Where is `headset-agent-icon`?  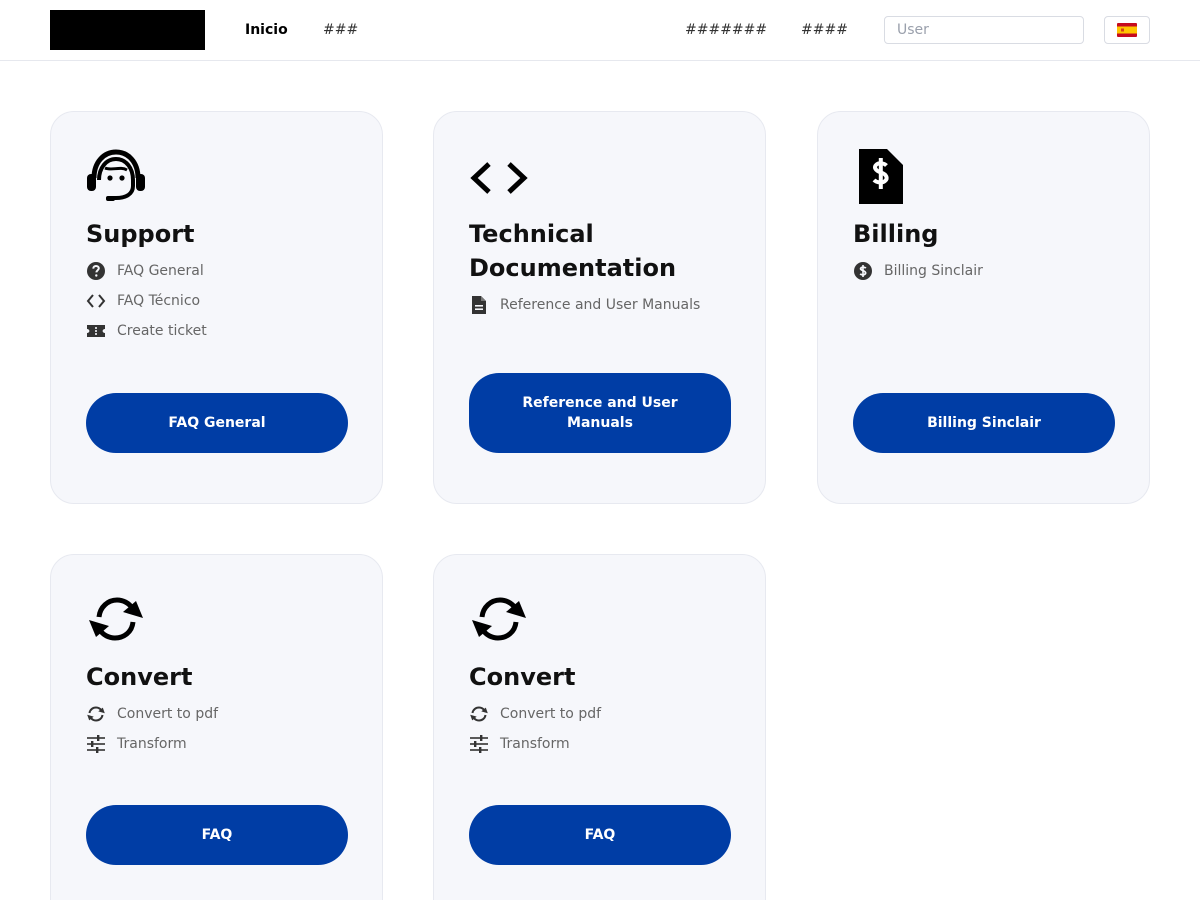 headset-agent-icon is located at coordinates (116, 175).